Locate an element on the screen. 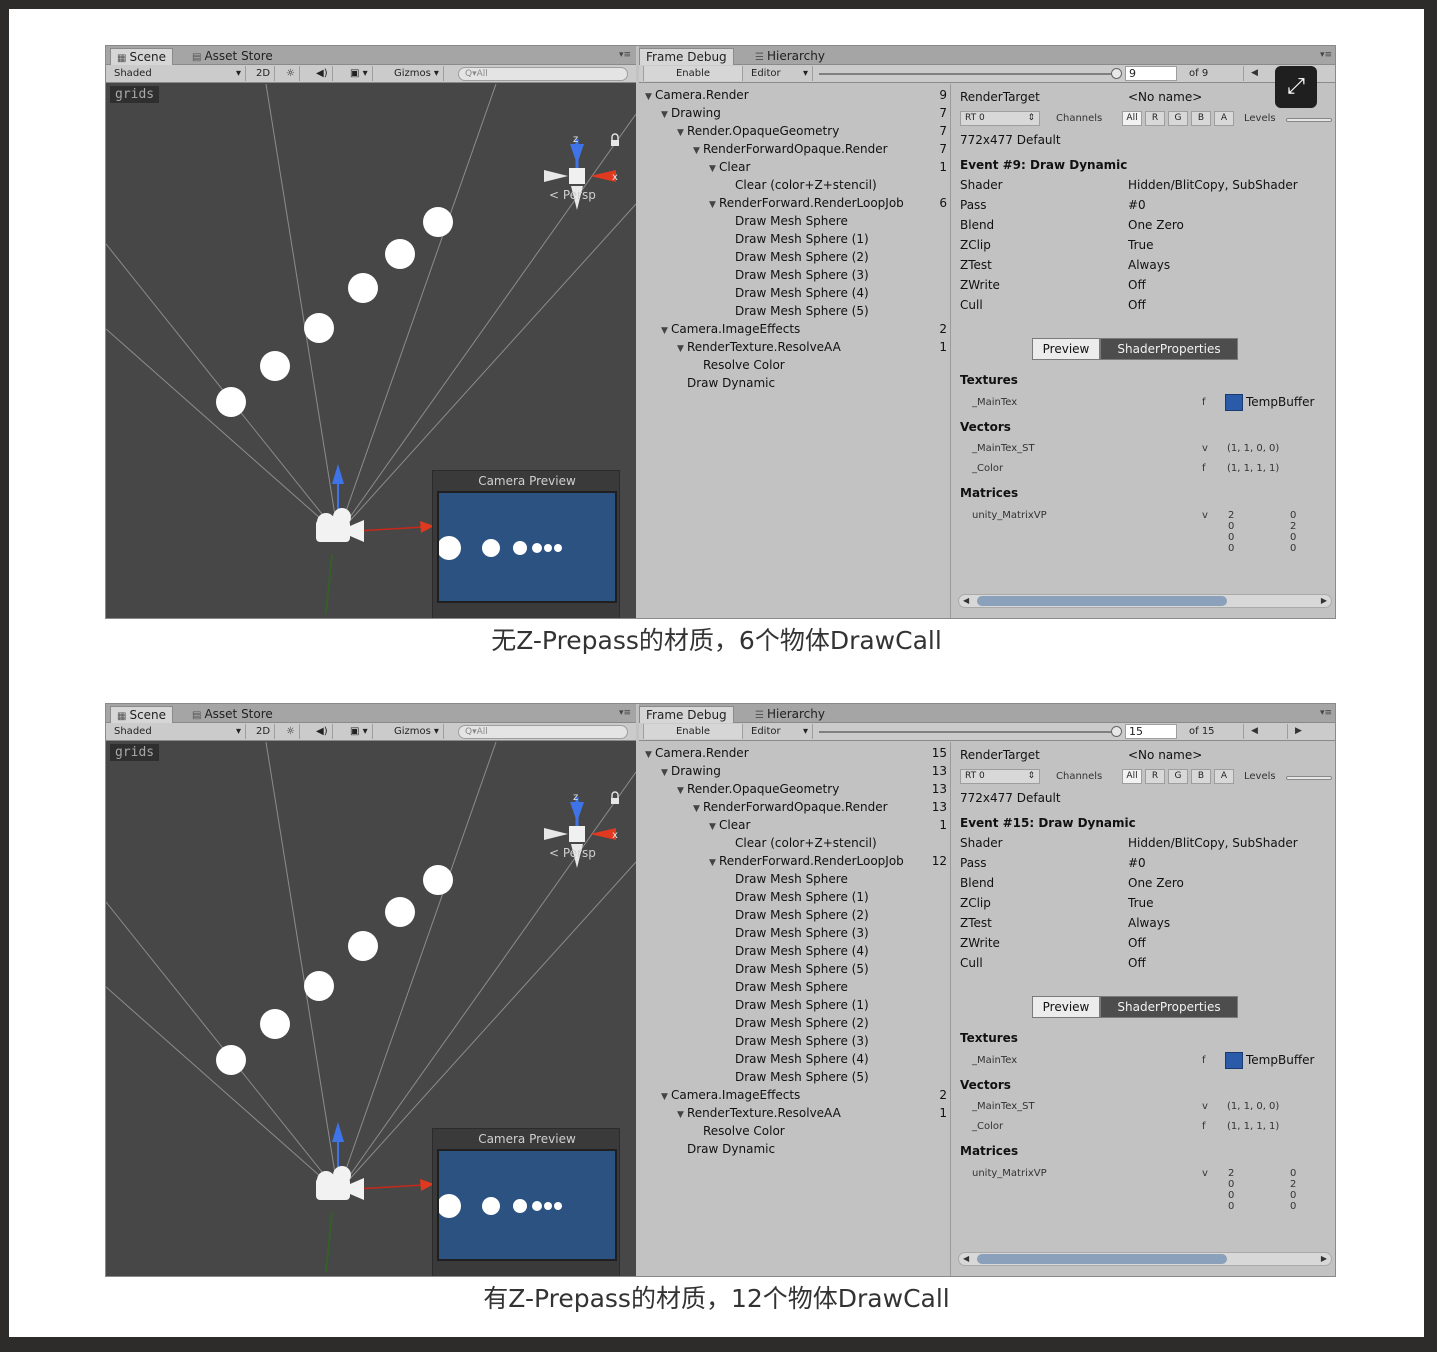  details-horizontal-scrollbar: ◀ ▶ is located at coordinates (1145, 1259).